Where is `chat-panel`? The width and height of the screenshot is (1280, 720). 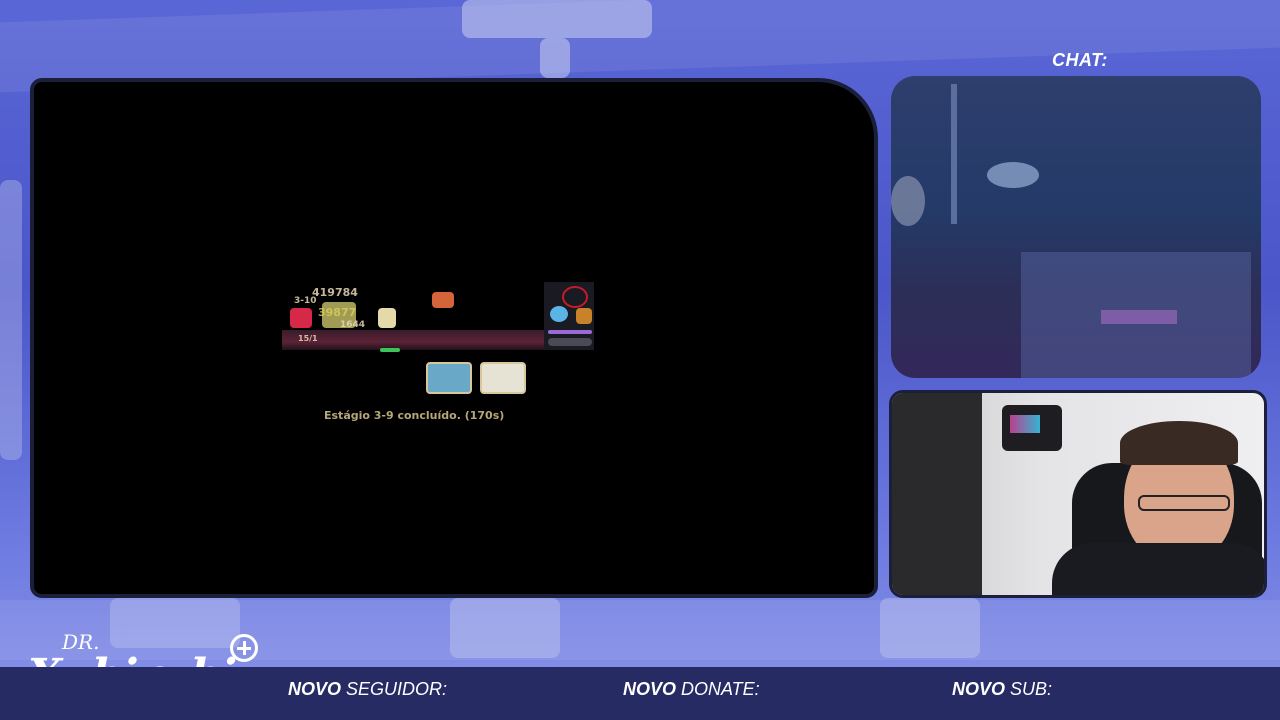
chat-panel is located at coordinates (1076, 227).